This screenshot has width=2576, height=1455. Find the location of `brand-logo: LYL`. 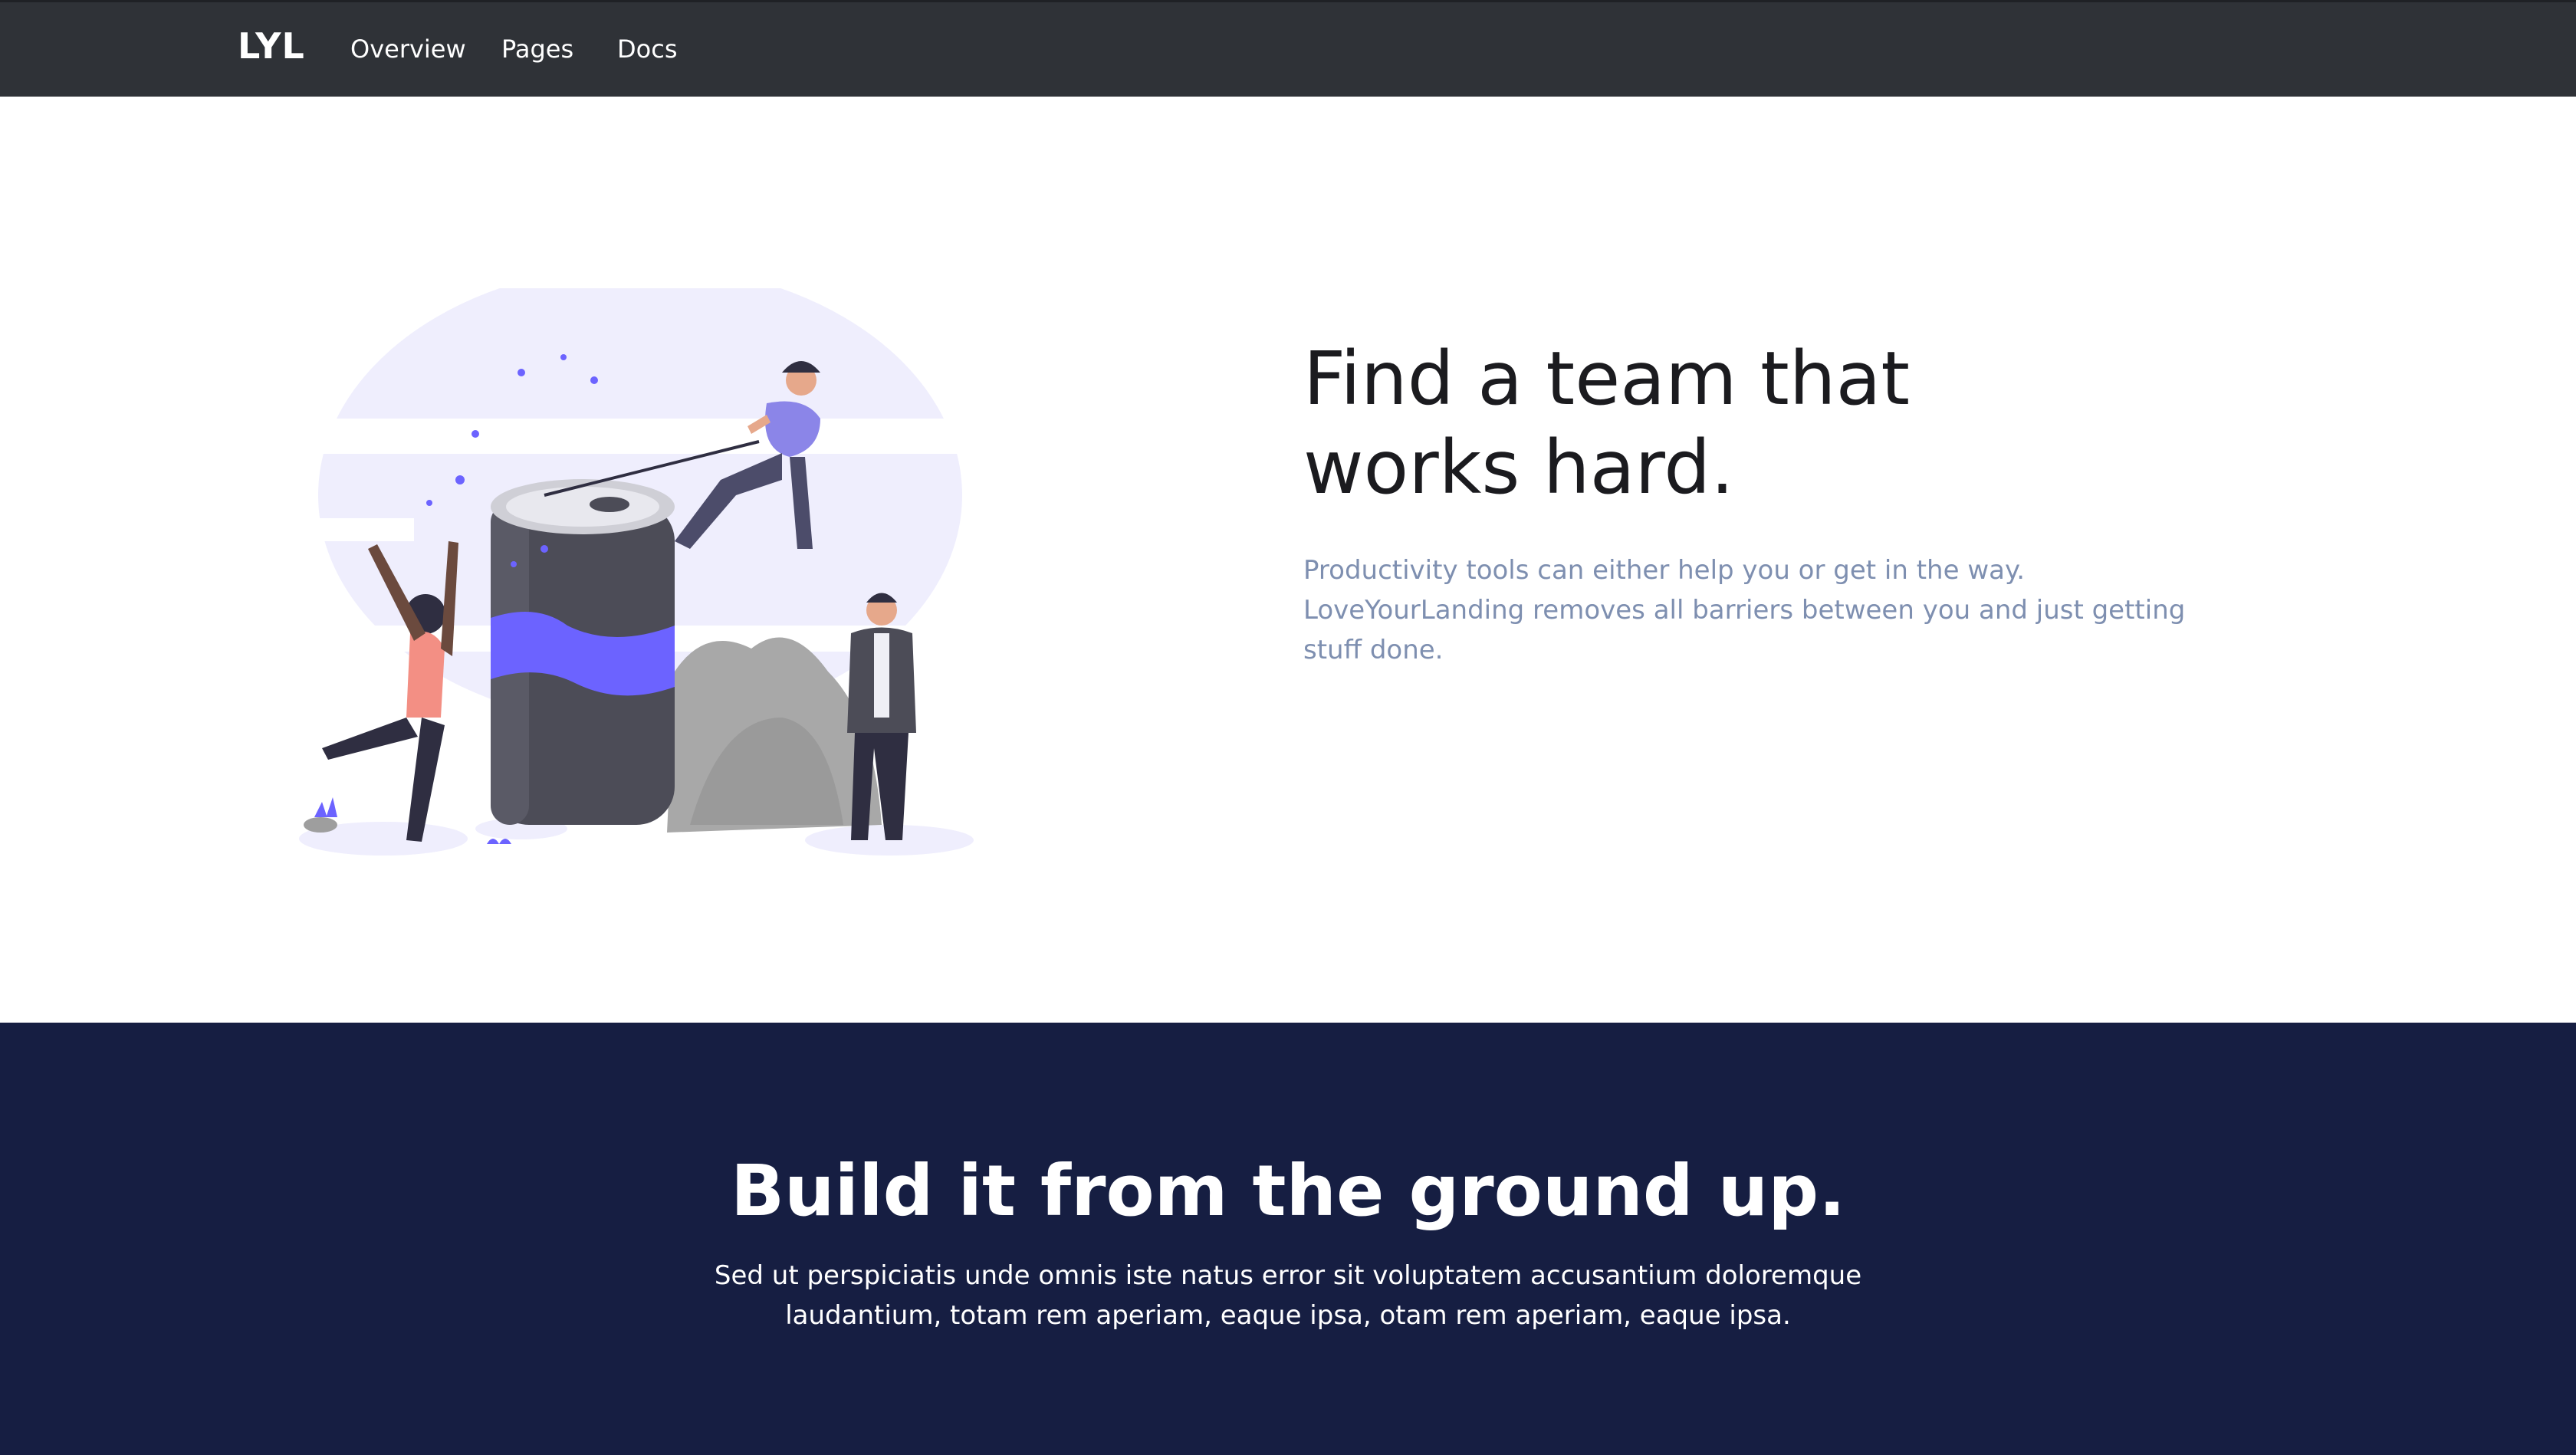

brand-logo: LYL is located at coordinates (271, 46).